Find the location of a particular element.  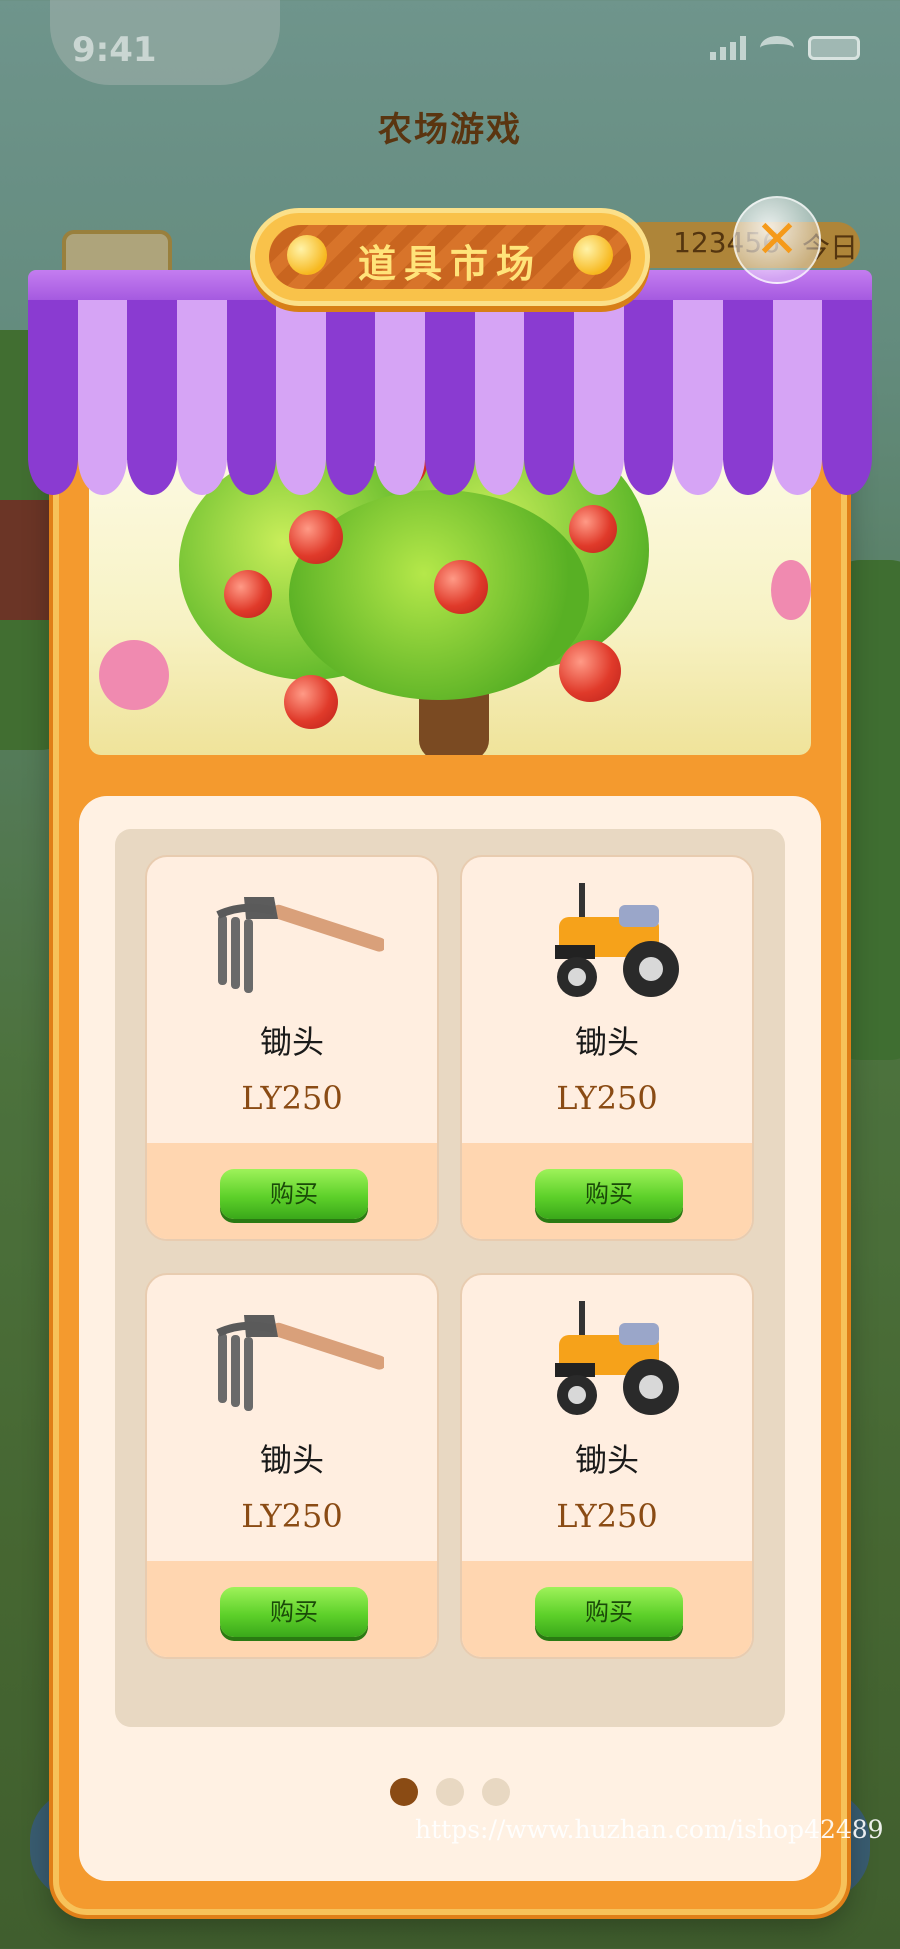

market-title-plate: 道具市场 is located at coordinates (450, 257).